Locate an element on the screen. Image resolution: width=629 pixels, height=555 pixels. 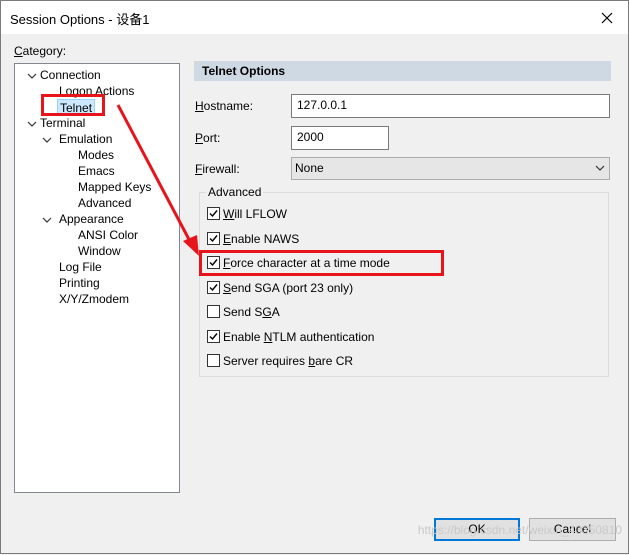
watermark-text: https://blog.csdn.net/weixin_43350810 is located at coordinates (519, 530).